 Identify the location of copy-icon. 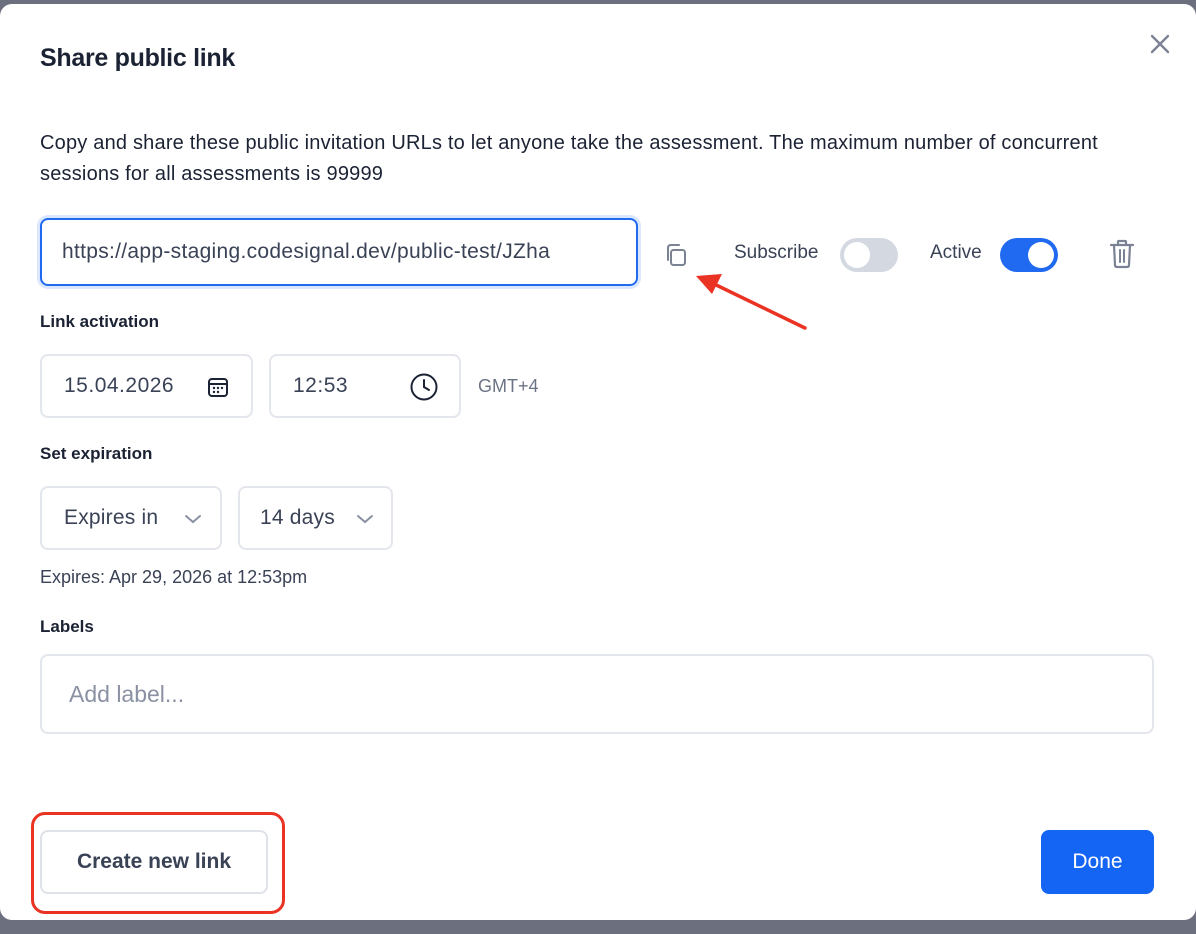
(676, 255).